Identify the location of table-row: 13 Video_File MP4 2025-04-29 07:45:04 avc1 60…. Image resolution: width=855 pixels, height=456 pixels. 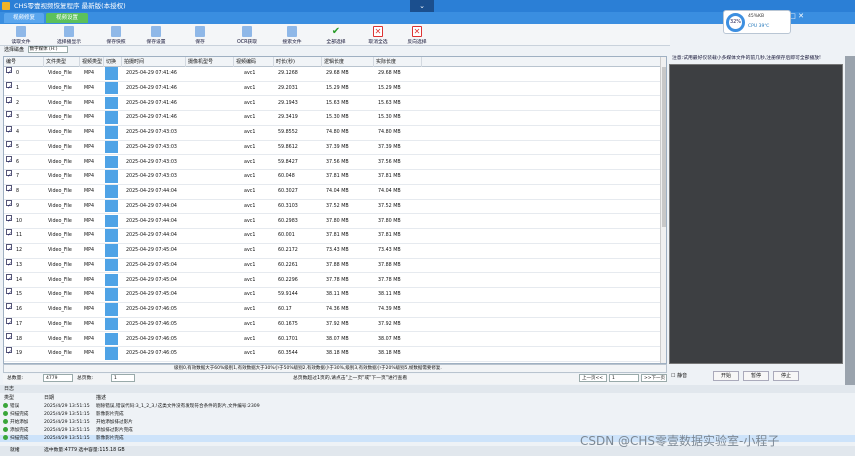
(332, 266).